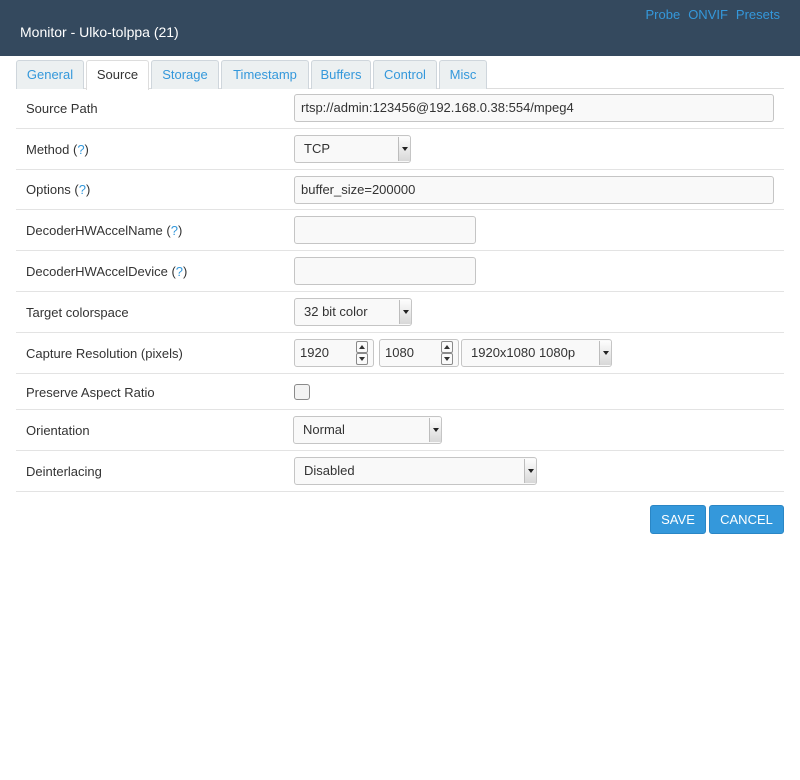 The width and height of the screenshot is (800, 780). I want to click on preserve-aspect-ratio-label: Preserve Aspect Ratio, so click(90, 392).